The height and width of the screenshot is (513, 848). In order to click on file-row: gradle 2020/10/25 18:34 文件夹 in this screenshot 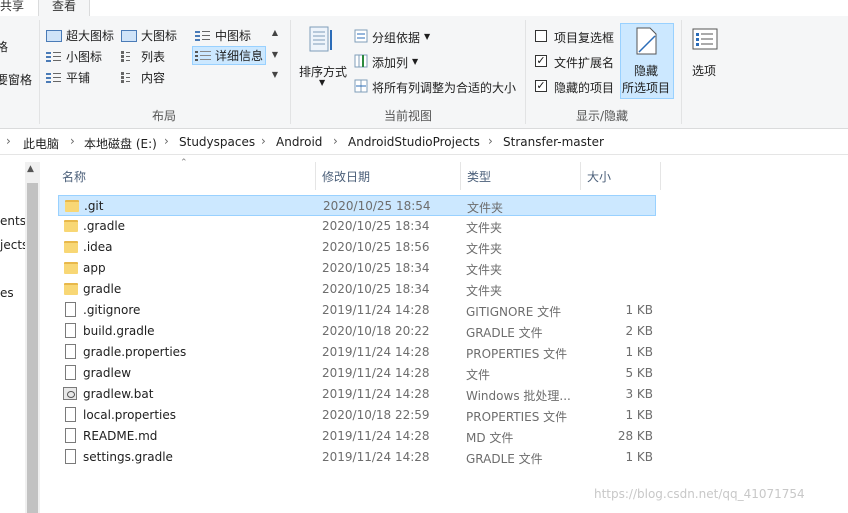, I will do `click(357, 289)`.